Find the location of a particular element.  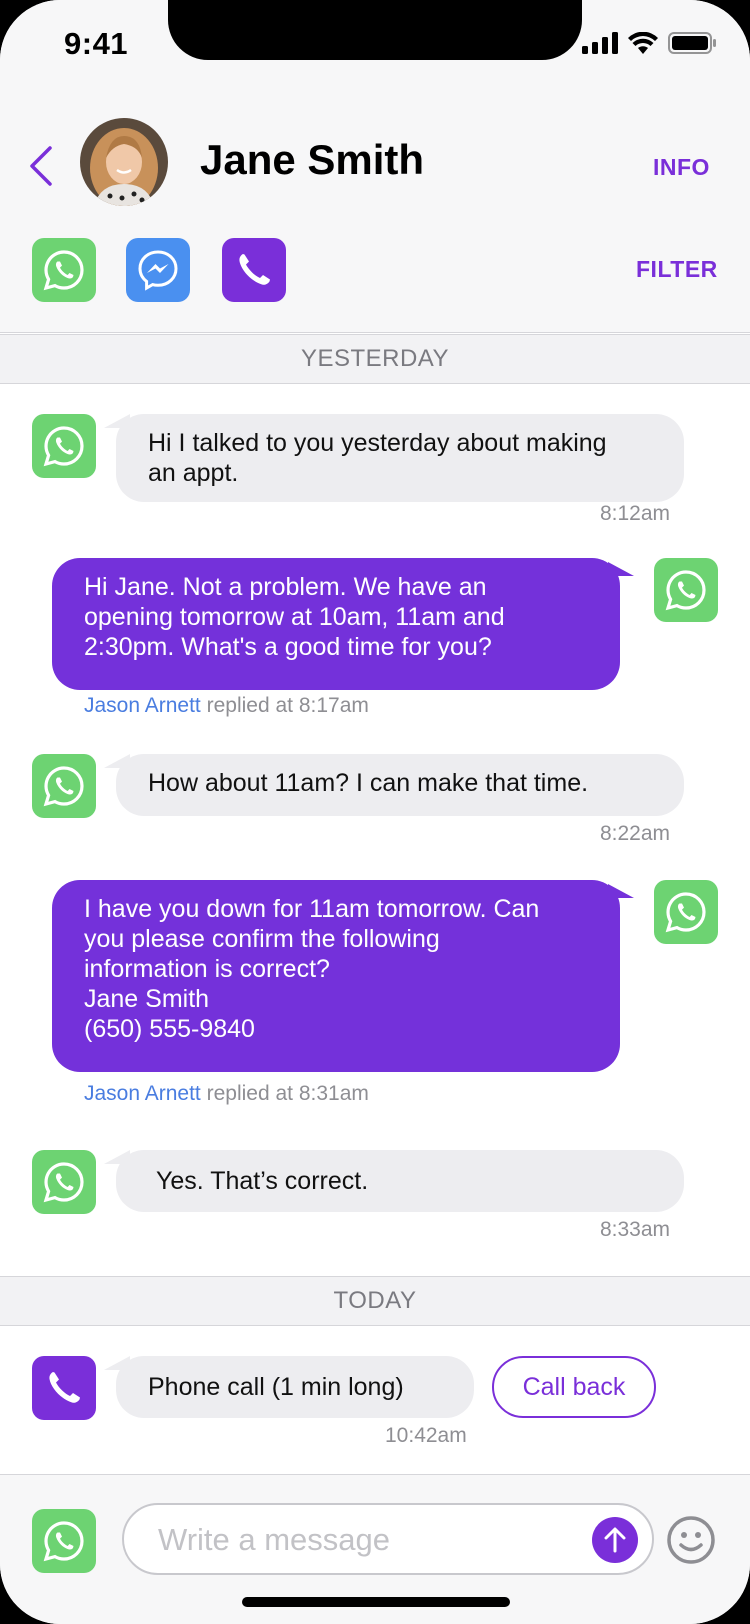

info-button: INFO is located at coordinates (681, 167).